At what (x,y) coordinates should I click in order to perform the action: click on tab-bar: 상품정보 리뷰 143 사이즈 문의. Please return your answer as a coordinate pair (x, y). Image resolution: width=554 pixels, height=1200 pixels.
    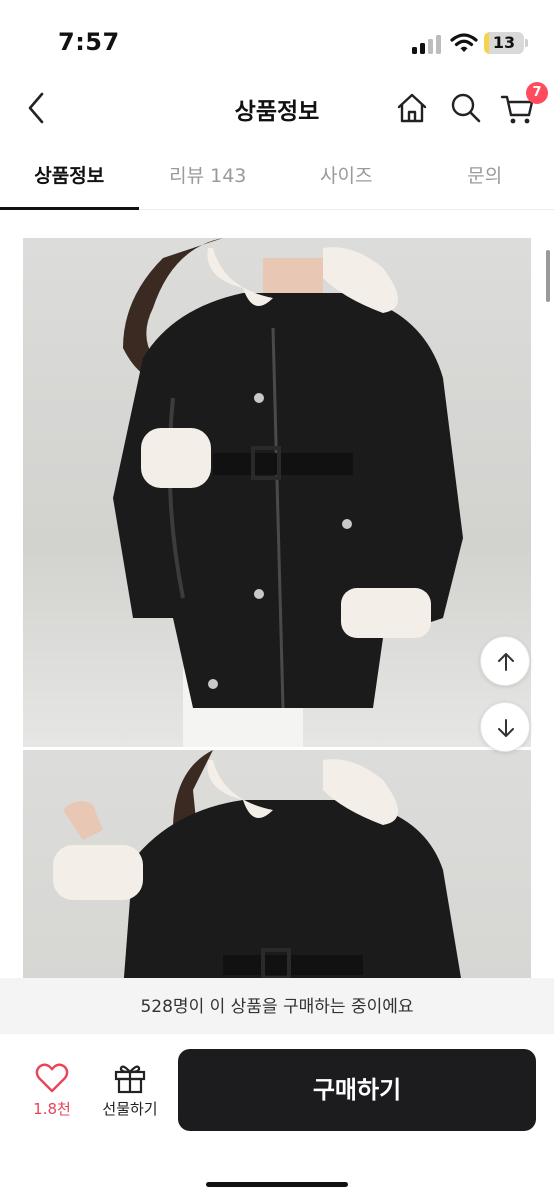
    Looking at the image, I should click on (277, 180).